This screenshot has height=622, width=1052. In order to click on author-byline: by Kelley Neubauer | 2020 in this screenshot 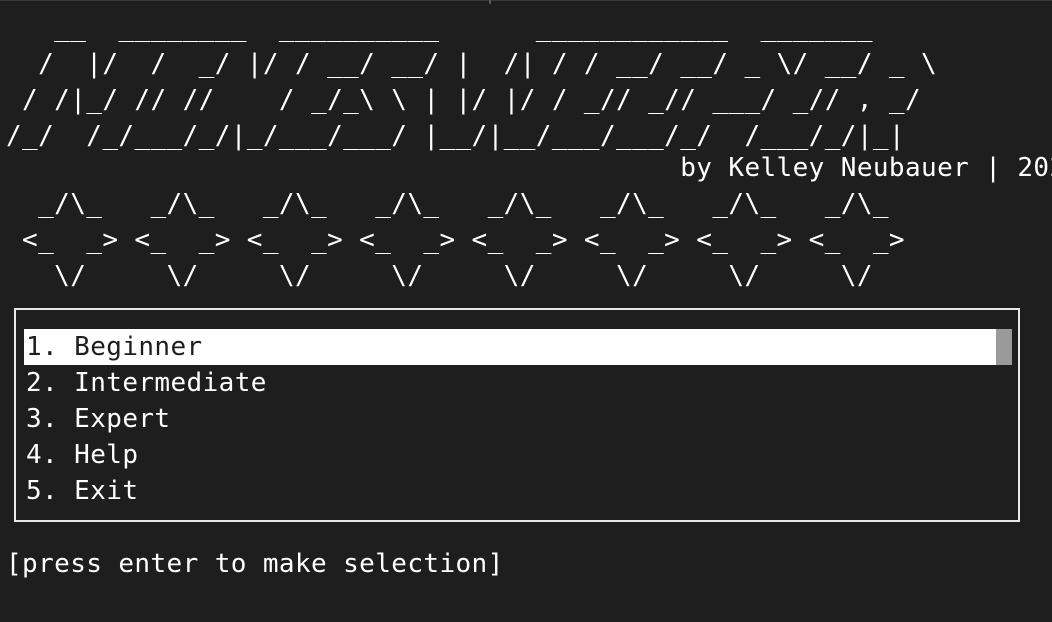, I will do `click(529, 168)`.